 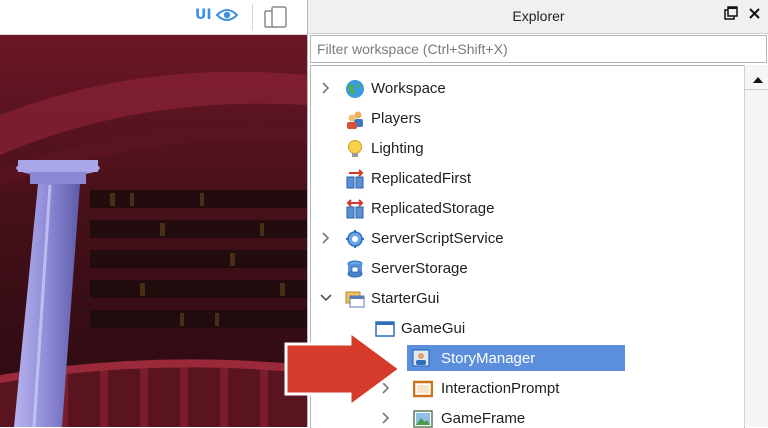 What do you see at coordinates (527, 268) in the screenshot?
I see `tree-item-serverstorage: ServerStorage` at bounding box center [527, 268].